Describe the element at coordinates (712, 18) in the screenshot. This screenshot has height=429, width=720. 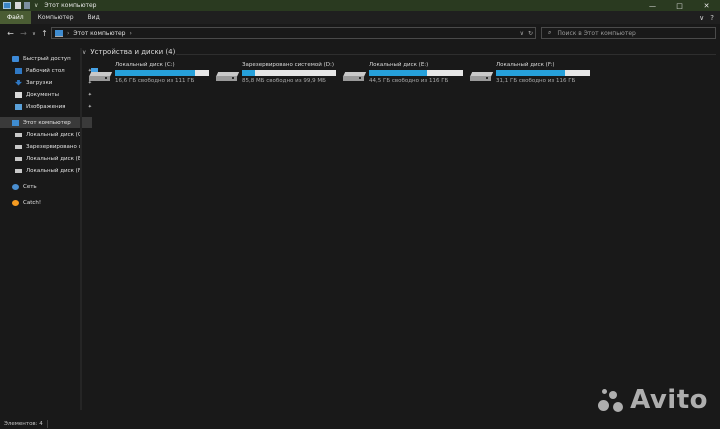
I see `help-icon: ?` at that location.